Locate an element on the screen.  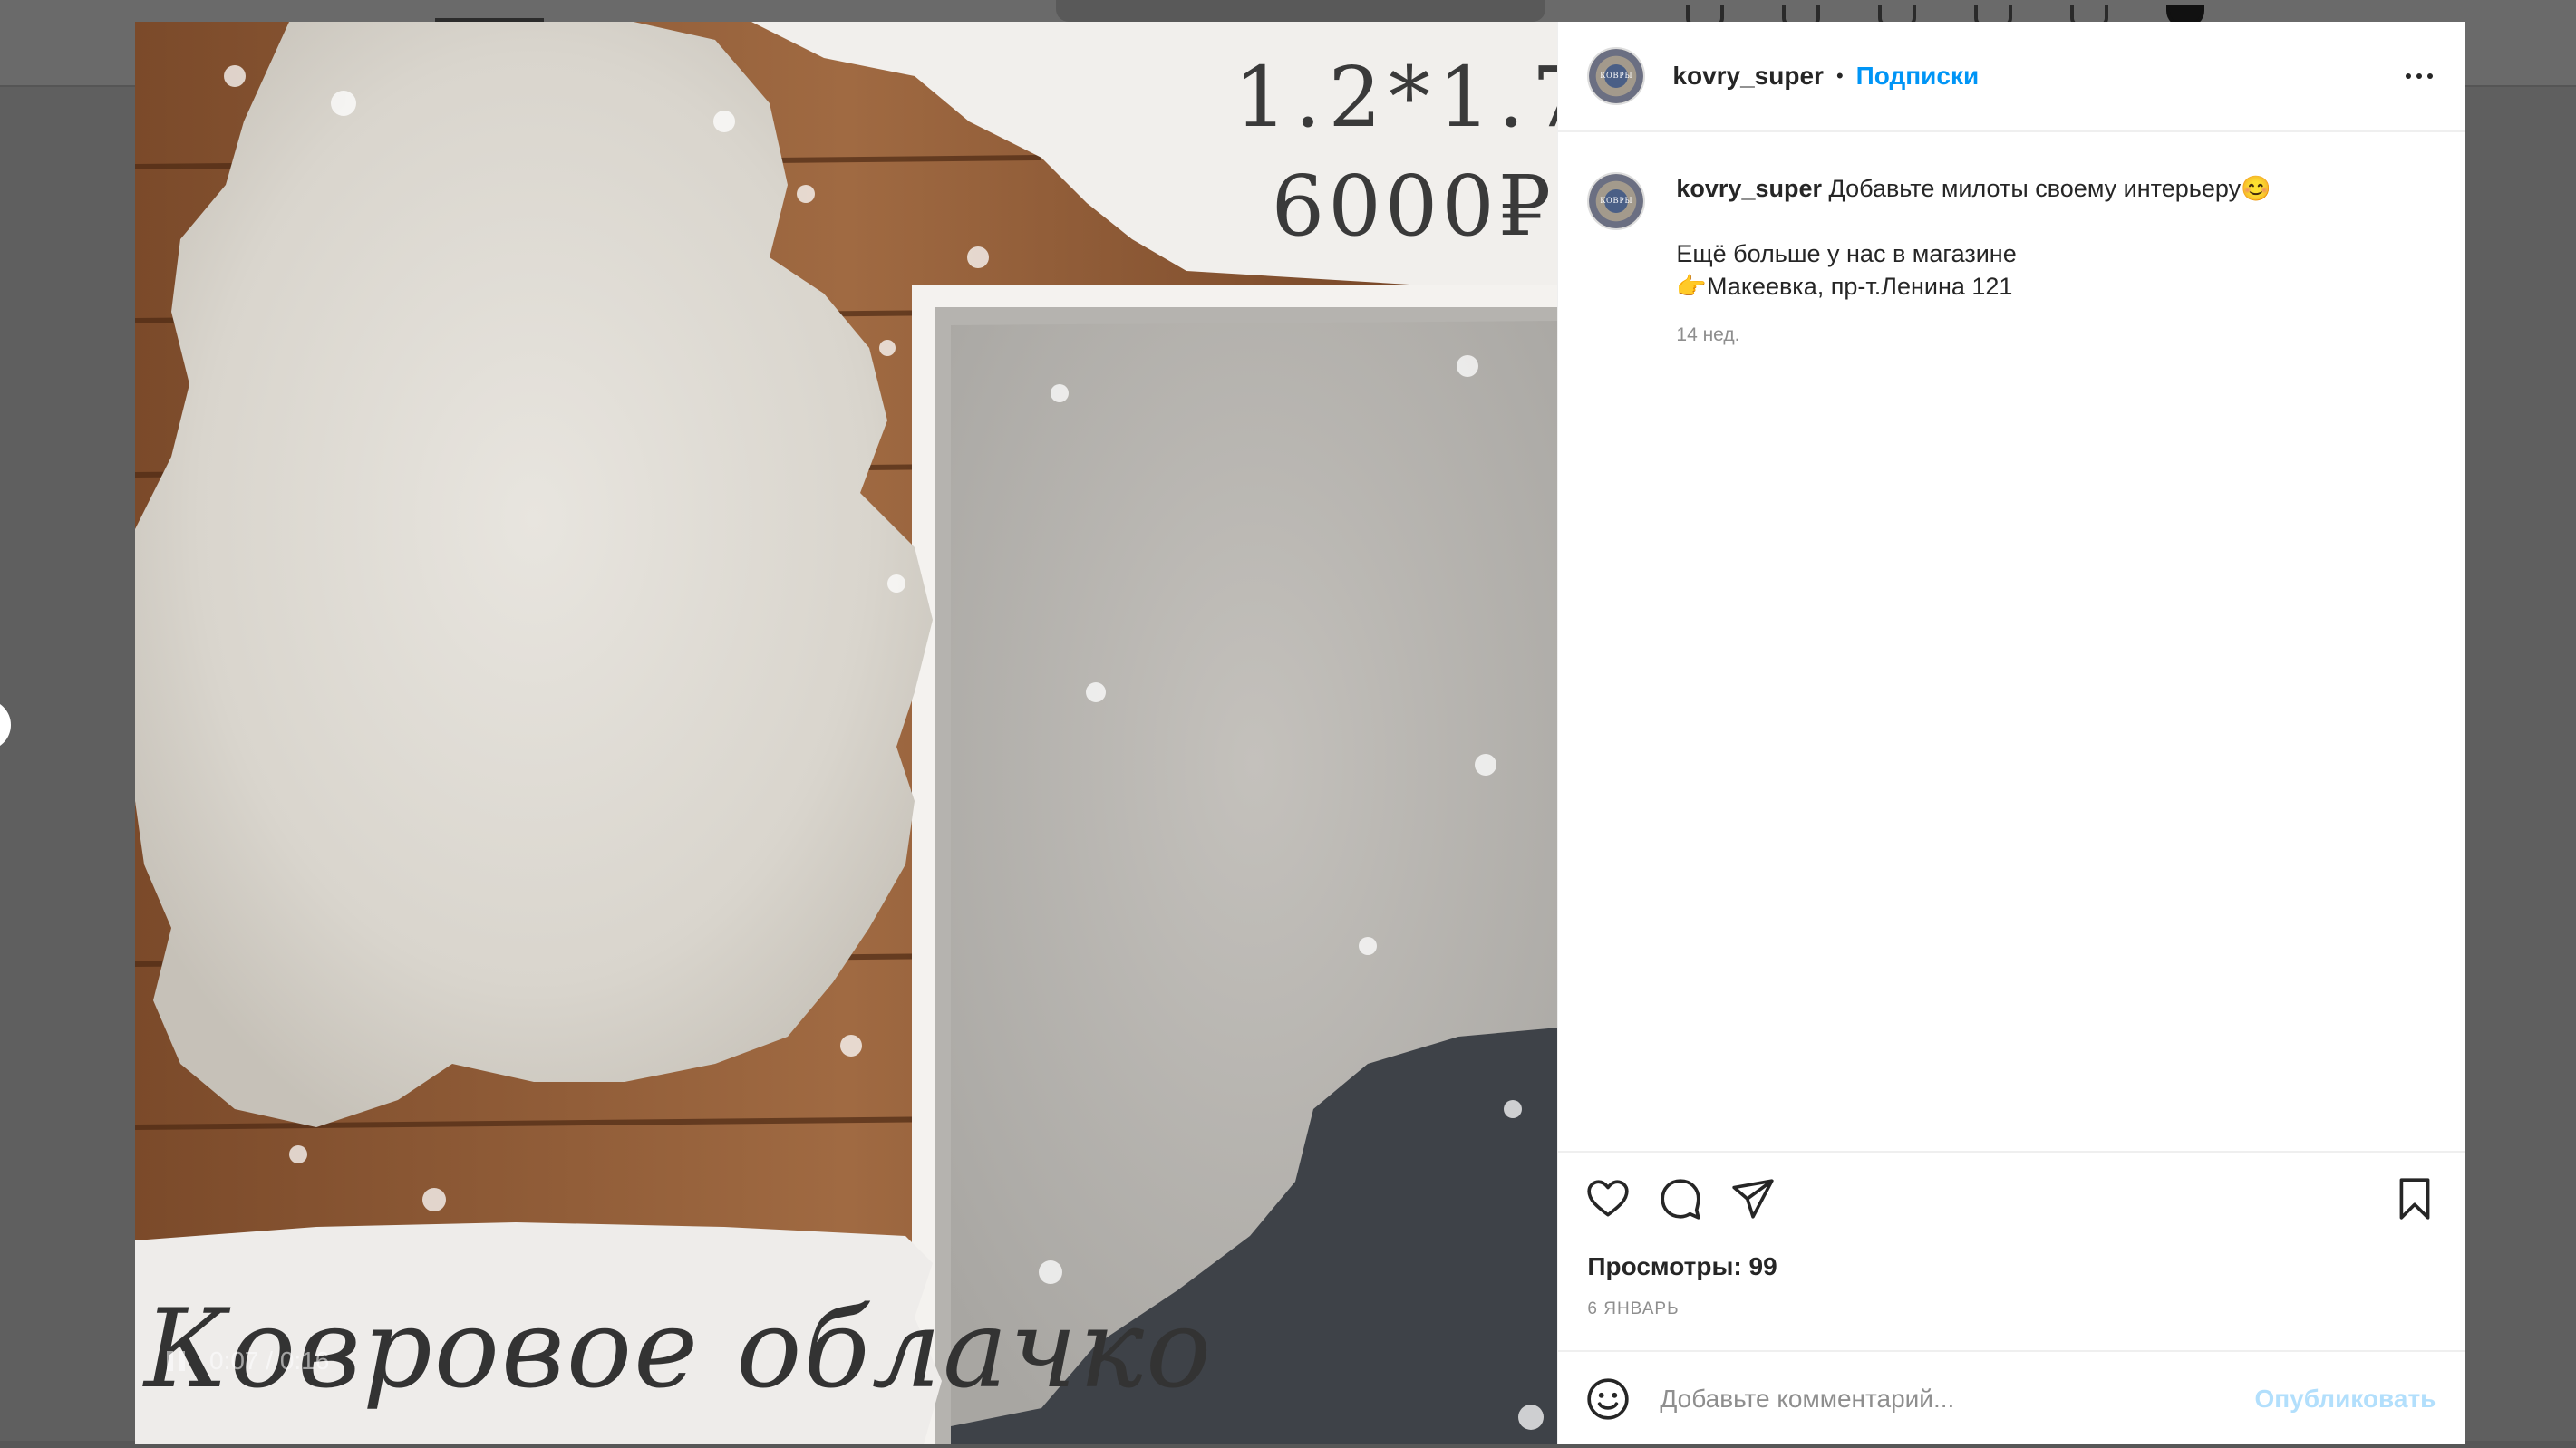
heart-icon is located at coordinates (1608, 1198).